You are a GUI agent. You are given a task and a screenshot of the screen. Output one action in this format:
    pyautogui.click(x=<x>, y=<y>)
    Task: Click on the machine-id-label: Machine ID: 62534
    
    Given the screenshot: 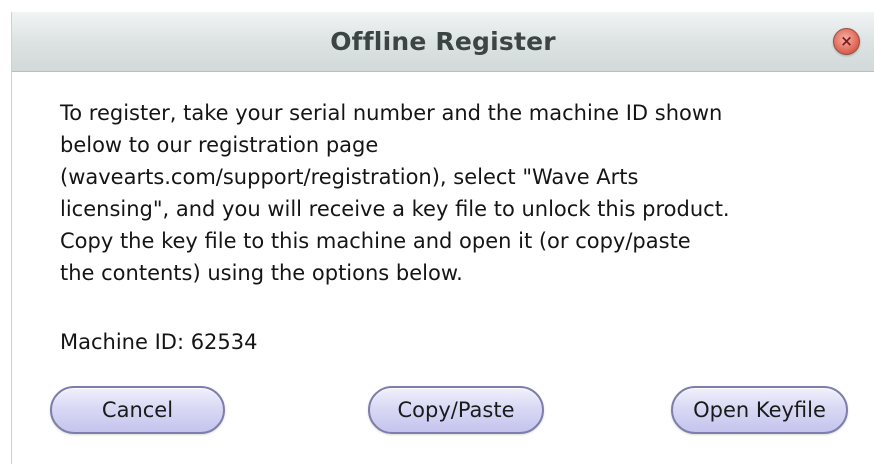 What is the action you would take?
    pyautogui.click(x=159, y=342)
    